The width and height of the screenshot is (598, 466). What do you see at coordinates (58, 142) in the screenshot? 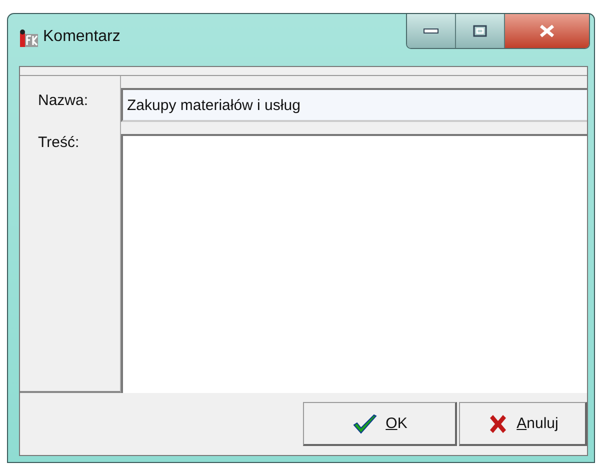
I see `content-label: Treść:` at bounding box center [58, 142].